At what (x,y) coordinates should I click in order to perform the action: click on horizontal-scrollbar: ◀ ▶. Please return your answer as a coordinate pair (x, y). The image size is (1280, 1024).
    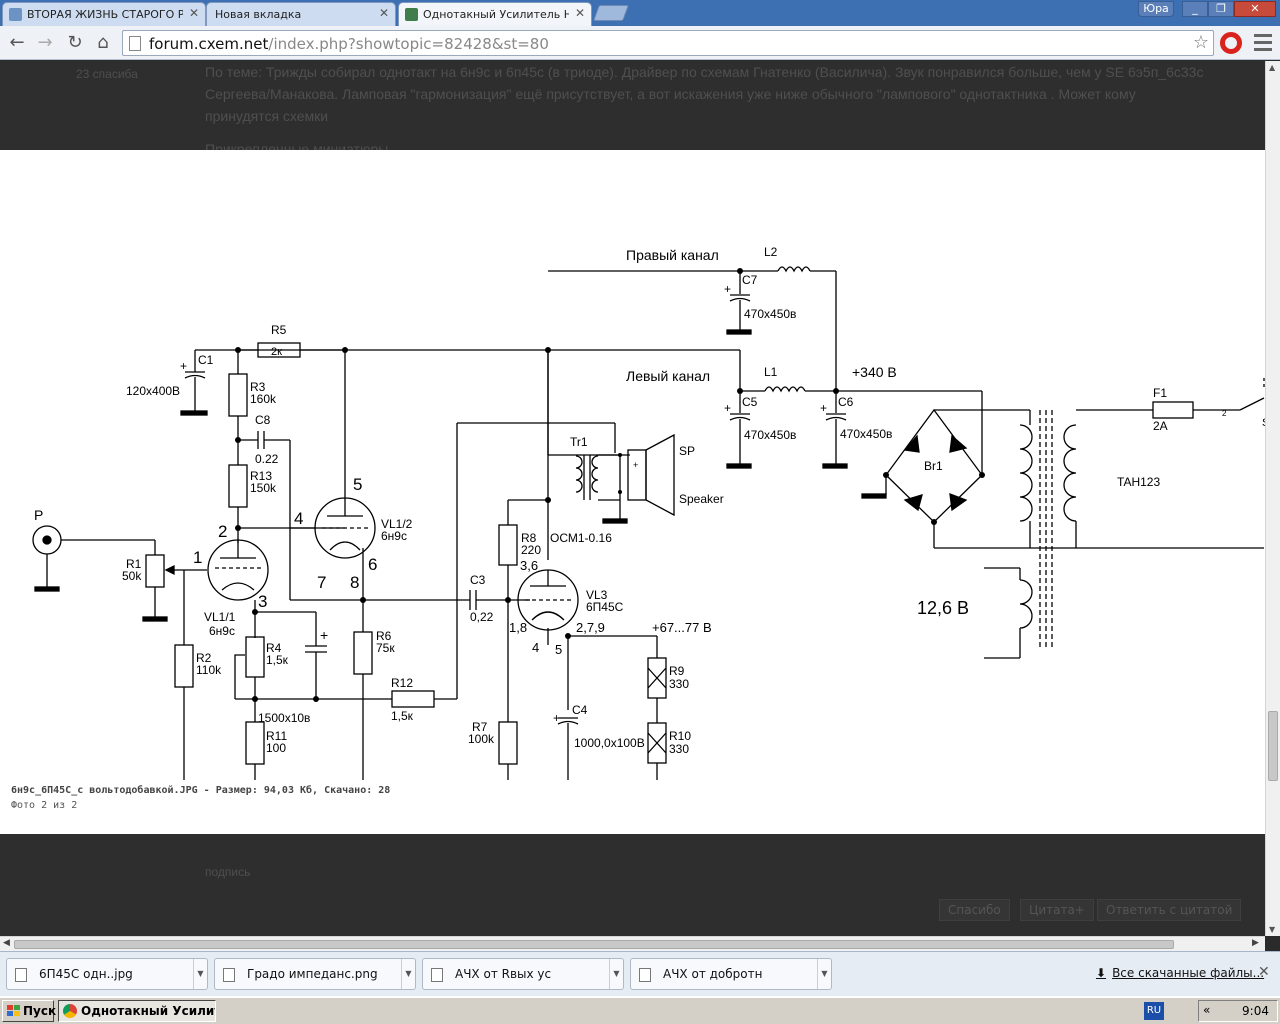
    Looking at the image, I should click on (632, 943).